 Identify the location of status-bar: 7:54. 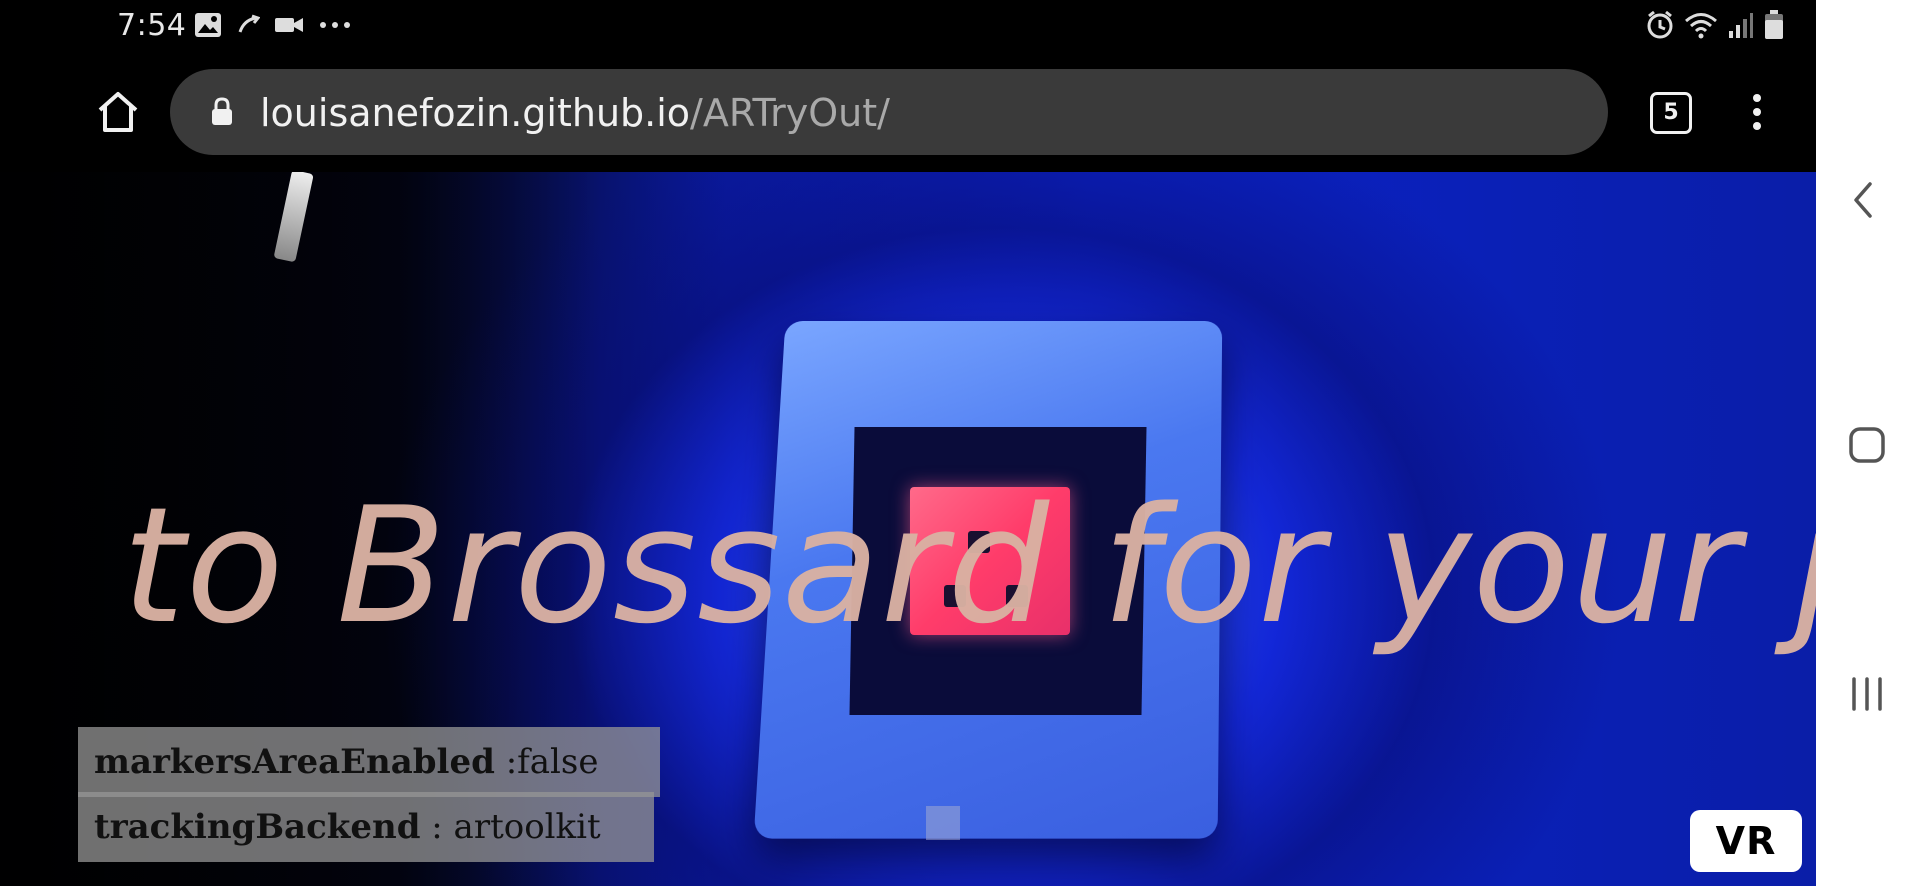
(908, 26).